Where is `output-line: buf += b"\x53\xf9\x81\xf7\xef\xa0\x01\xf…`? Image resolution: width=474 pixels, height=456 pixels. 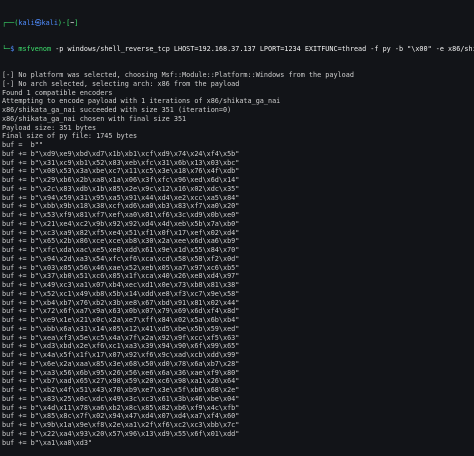
output-line: buf += b"\x53\xf9\x81\xf7\xef\xa0\x01\xf… is located at coordinates (121, 215).